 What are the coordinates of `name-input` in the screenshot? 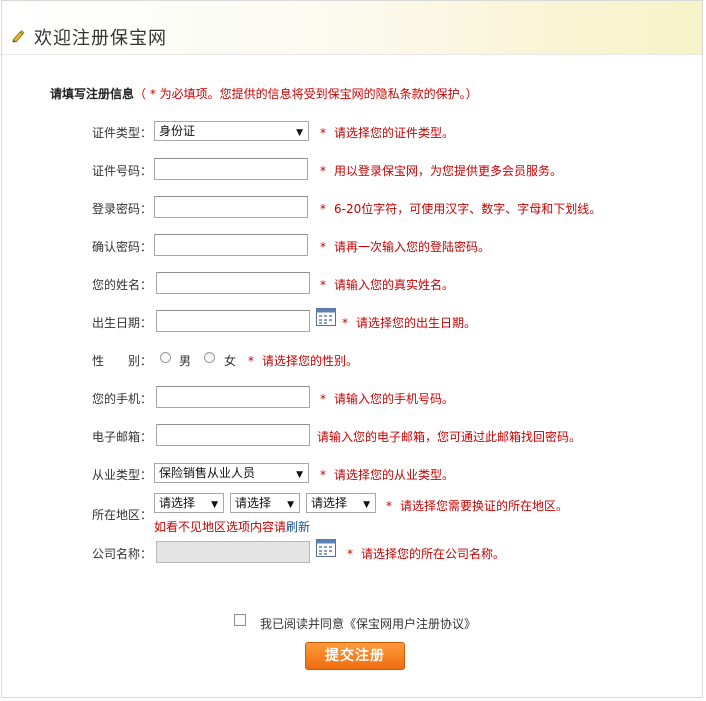 It's located at (233, 283).